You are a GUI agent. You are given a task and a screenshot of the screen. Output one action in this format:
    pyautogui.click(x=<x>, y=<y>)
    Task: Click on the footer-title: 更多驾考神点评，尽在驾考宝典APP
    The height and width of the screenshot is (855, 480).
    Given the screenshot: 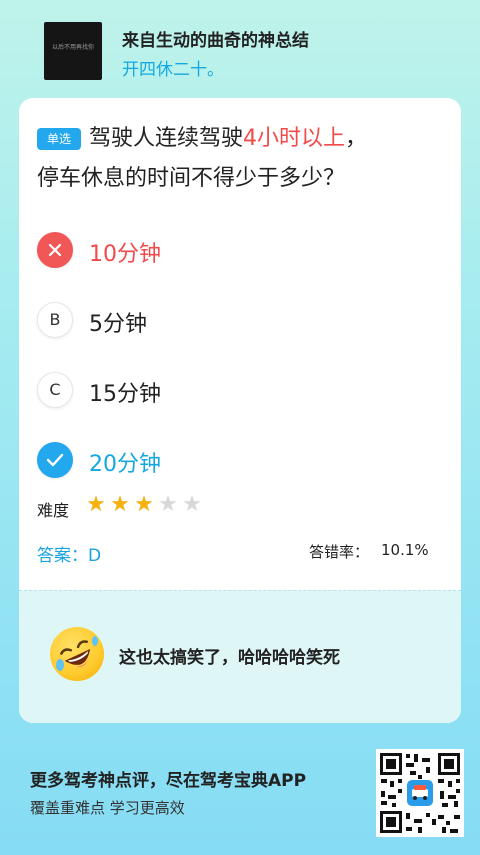 What is the action you would take?
    pyautogui.click(x=168, y=781)
    